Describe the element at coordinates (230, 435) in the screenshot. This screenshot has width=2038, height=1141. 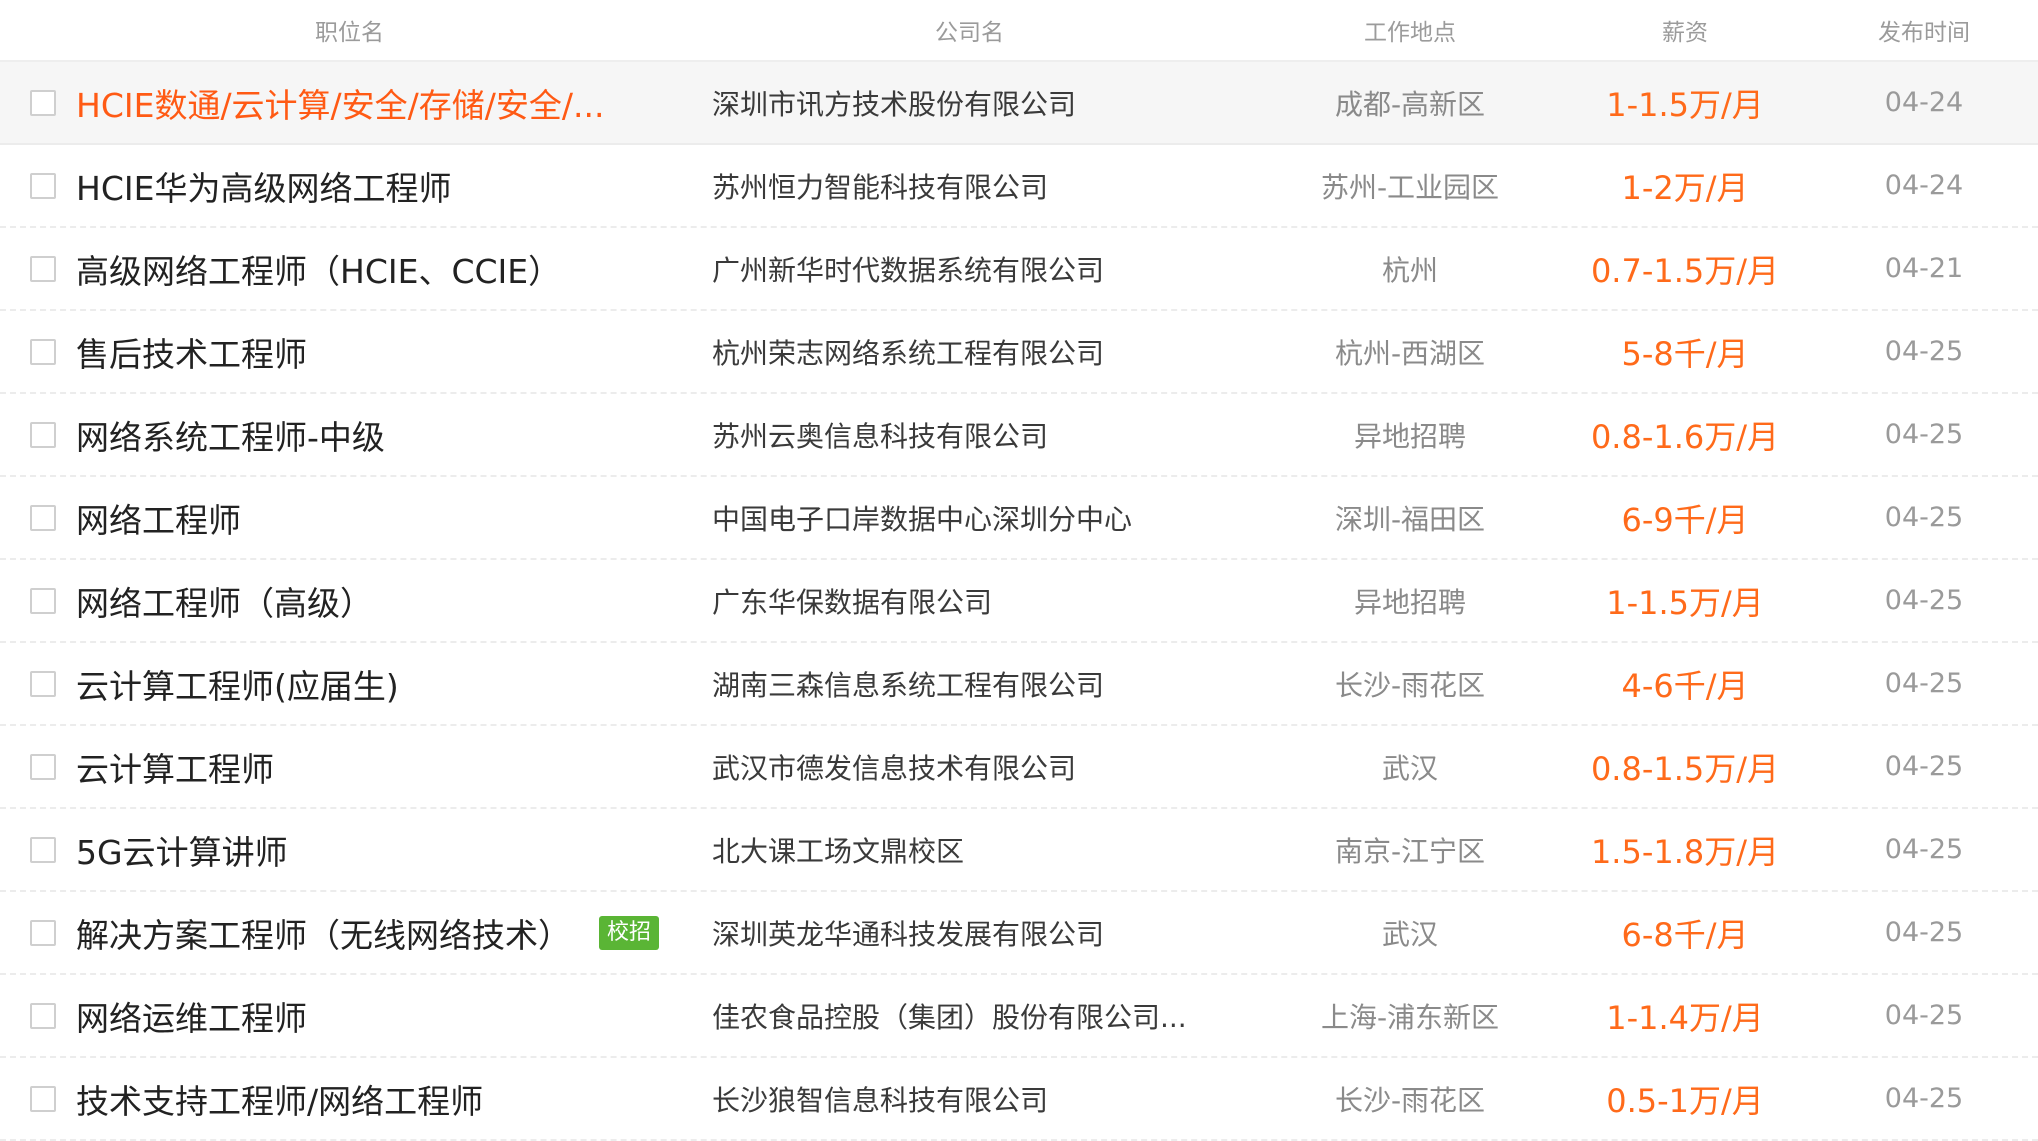
I see `job-title-link: 网络系统工程师-中级` at that location.